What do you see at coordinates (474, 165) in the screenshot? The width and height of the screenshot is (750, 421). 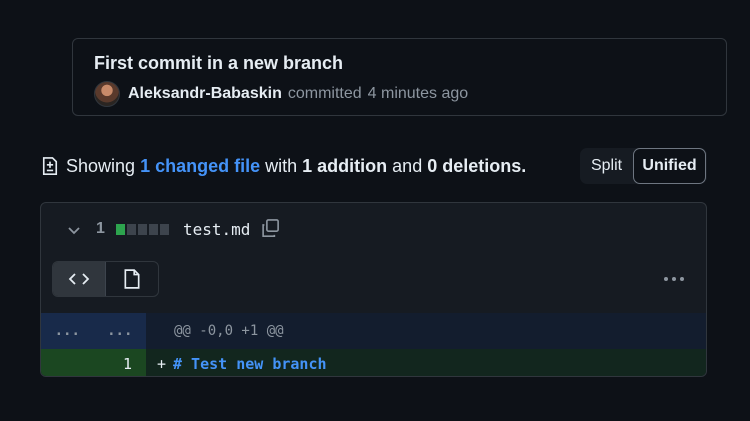 I see `deletions-count: 0 deletions` at bounding box center [474, 165].